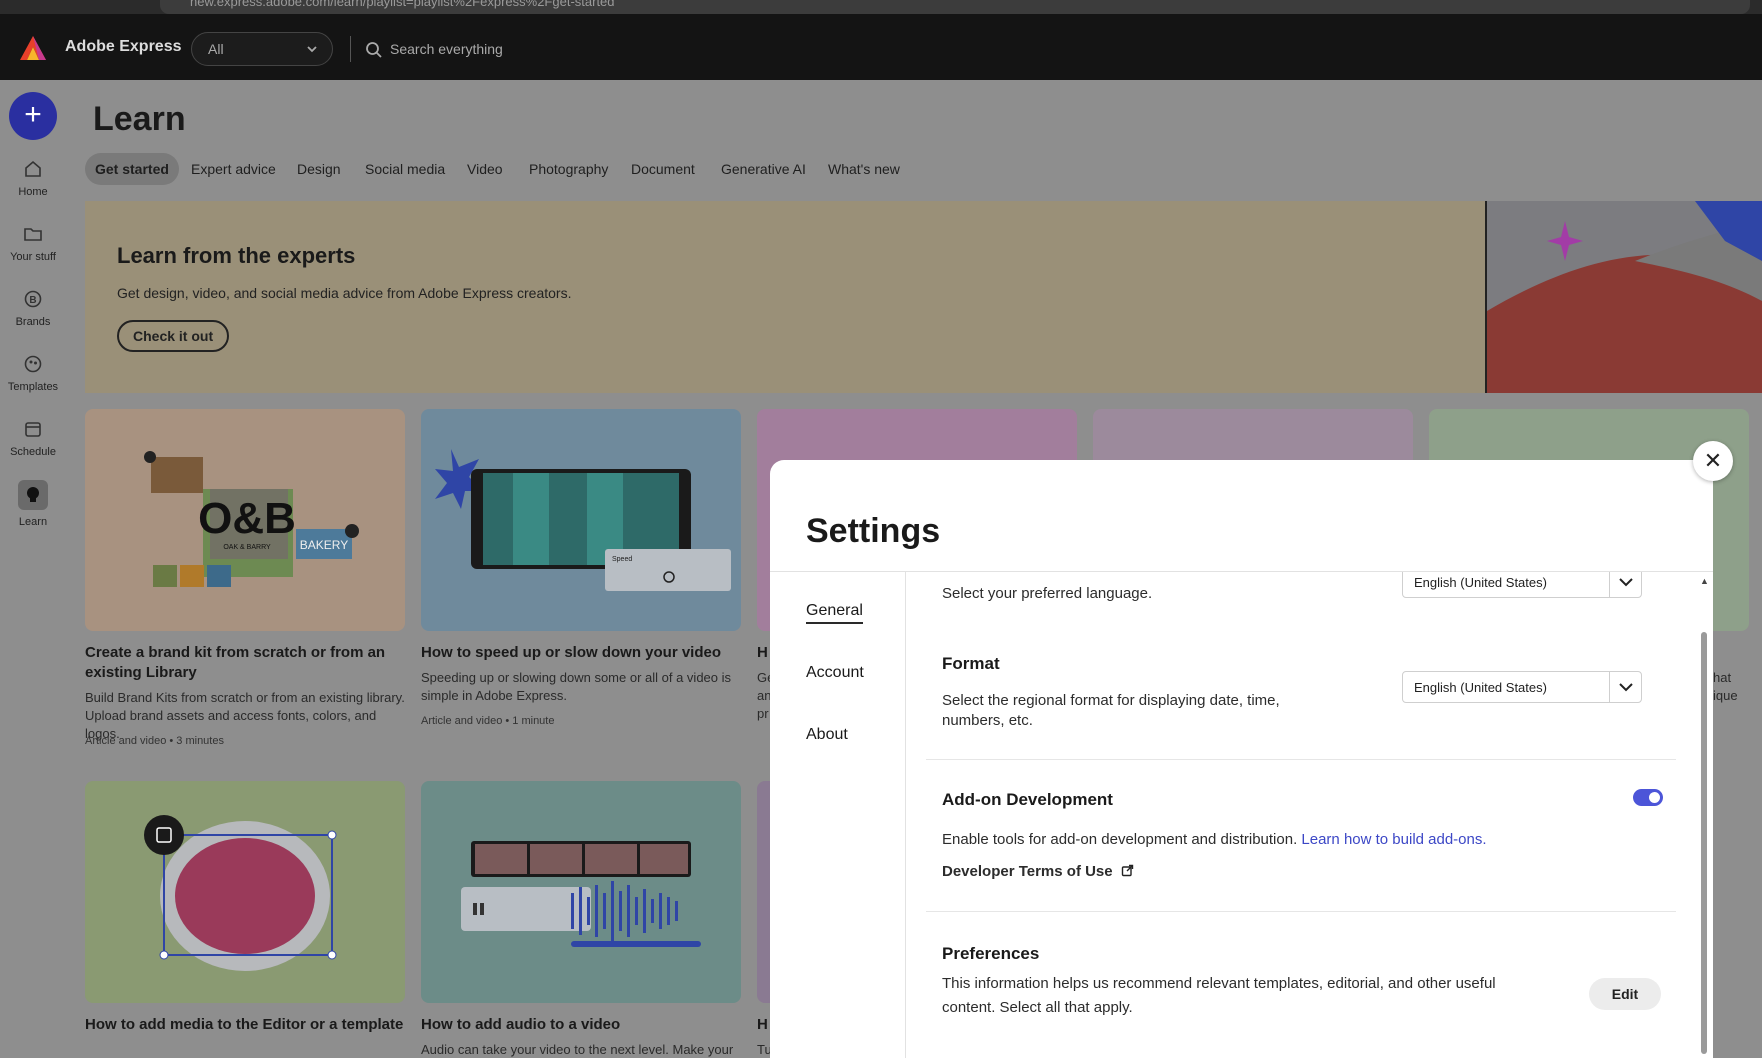 The image size is (1762, 1058). Describe the element at coordinates (446, 49) in the screenshot. I see `search-input: Search everything` at that location.